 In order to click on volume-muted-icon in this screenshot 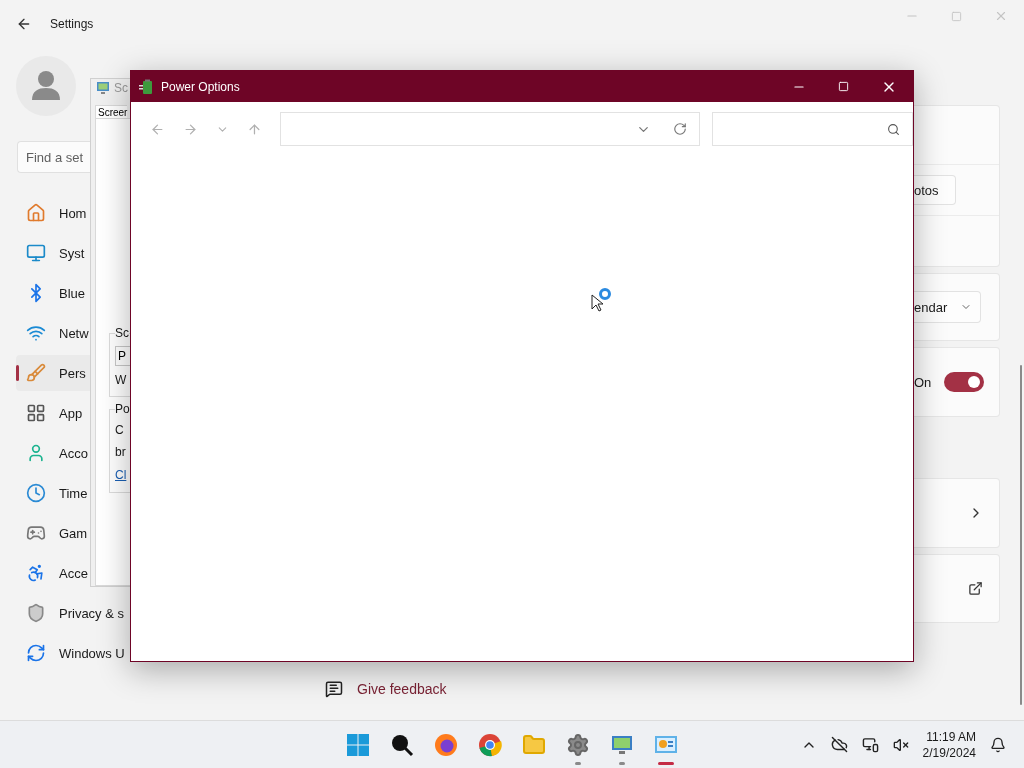, I will do `click(900, 744)`.